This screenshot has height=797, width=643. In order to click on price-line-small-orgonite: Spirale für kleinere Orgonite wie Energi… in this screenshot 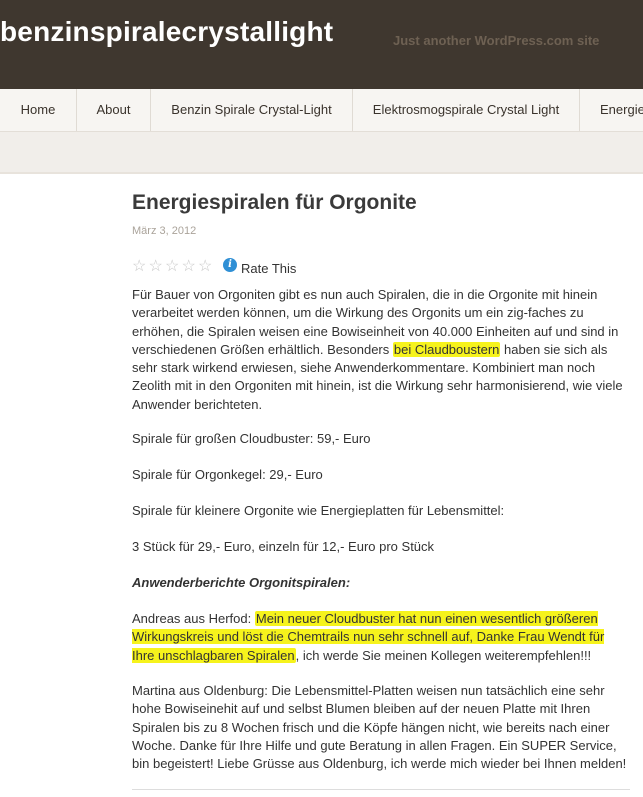, I will do `click(318, 510)`.